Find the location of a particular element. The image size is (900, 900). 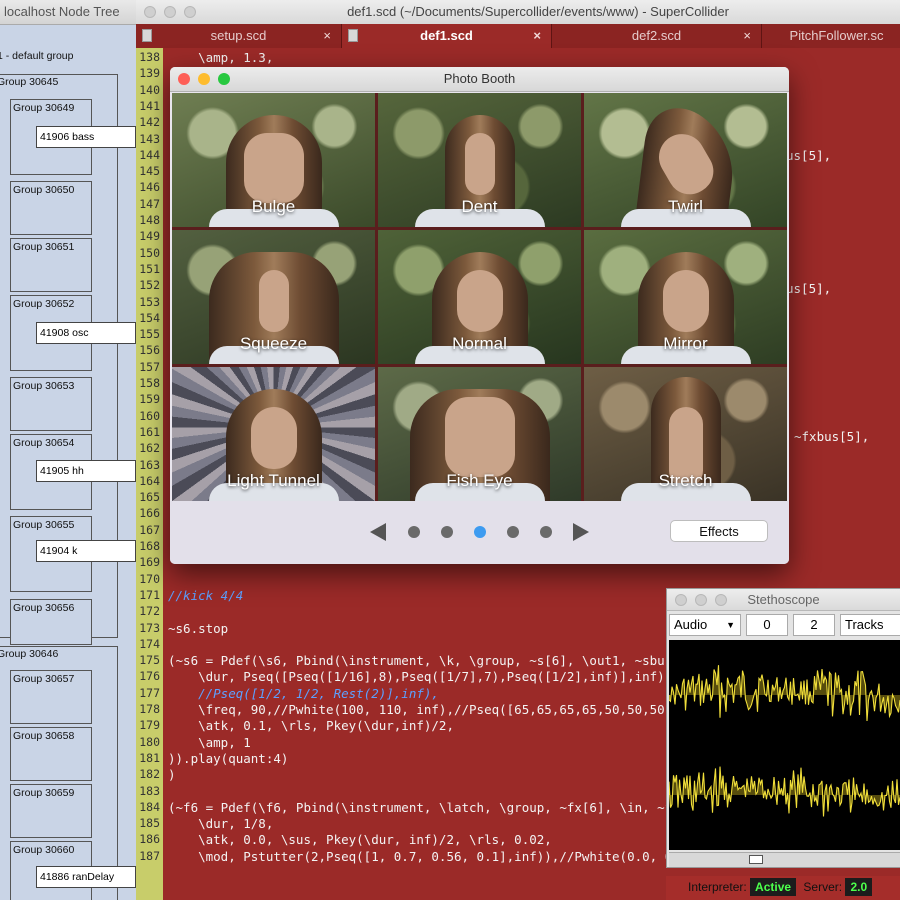

view-mode-select: Tracks is located at coordinates (870, 625).